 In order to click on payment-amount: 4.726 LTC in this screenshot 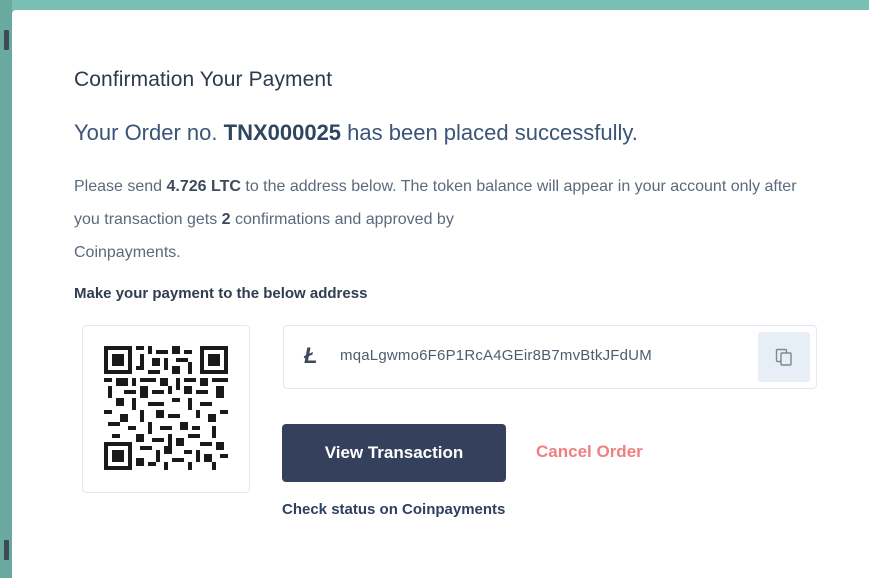, I will do `click(203, 186)`.